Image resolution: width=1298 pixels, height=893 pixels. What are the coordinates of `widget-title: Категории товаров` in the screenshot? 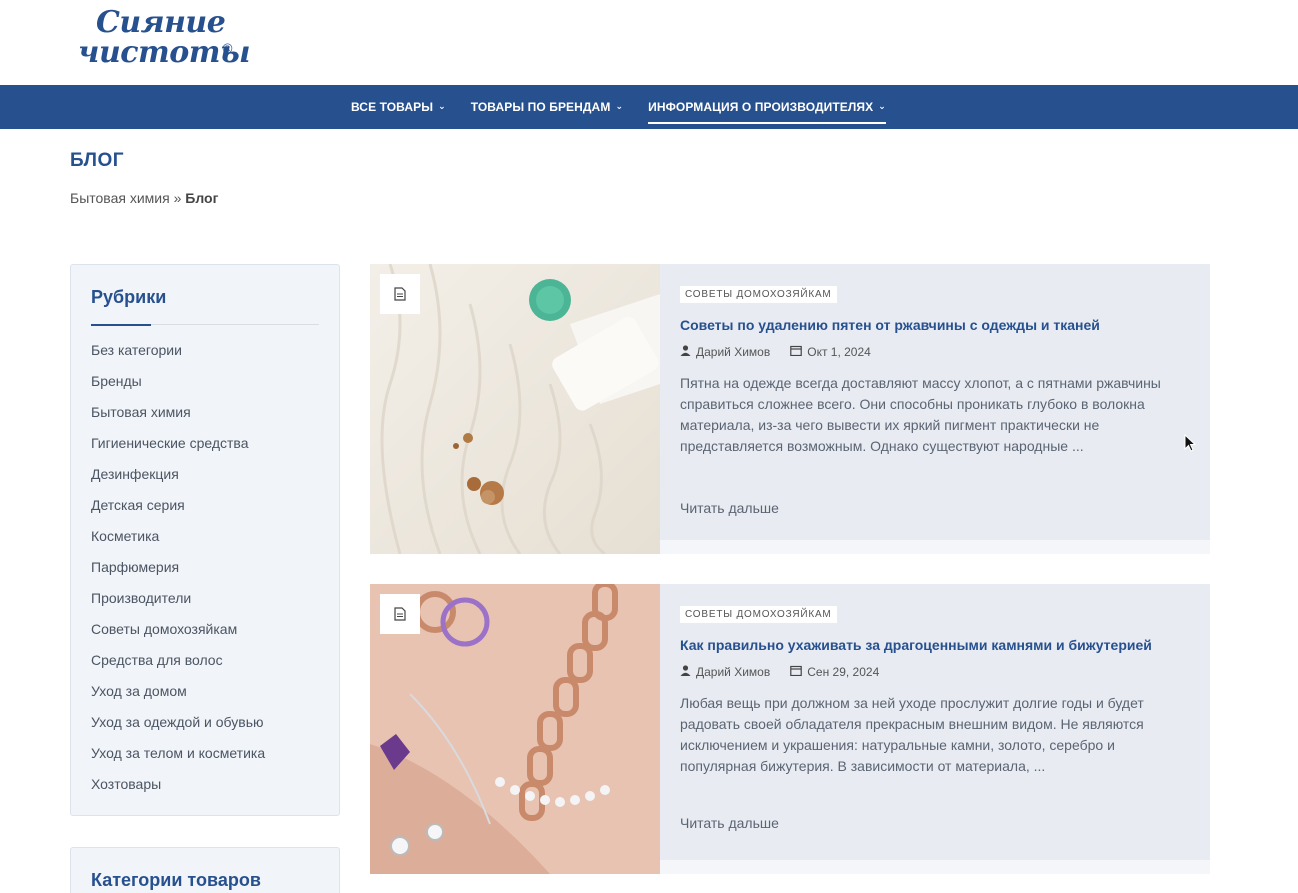 It's located at (176, 880).